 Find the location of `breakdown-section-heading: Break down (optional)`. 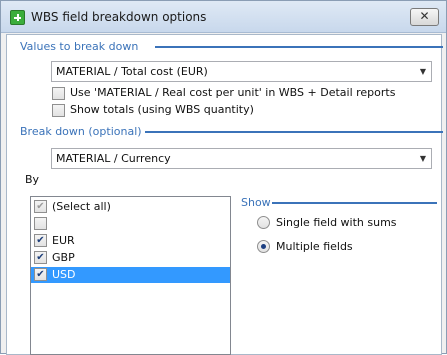

breakdown-section-heading: Break down (optional) is located at coordinates (81, 131).